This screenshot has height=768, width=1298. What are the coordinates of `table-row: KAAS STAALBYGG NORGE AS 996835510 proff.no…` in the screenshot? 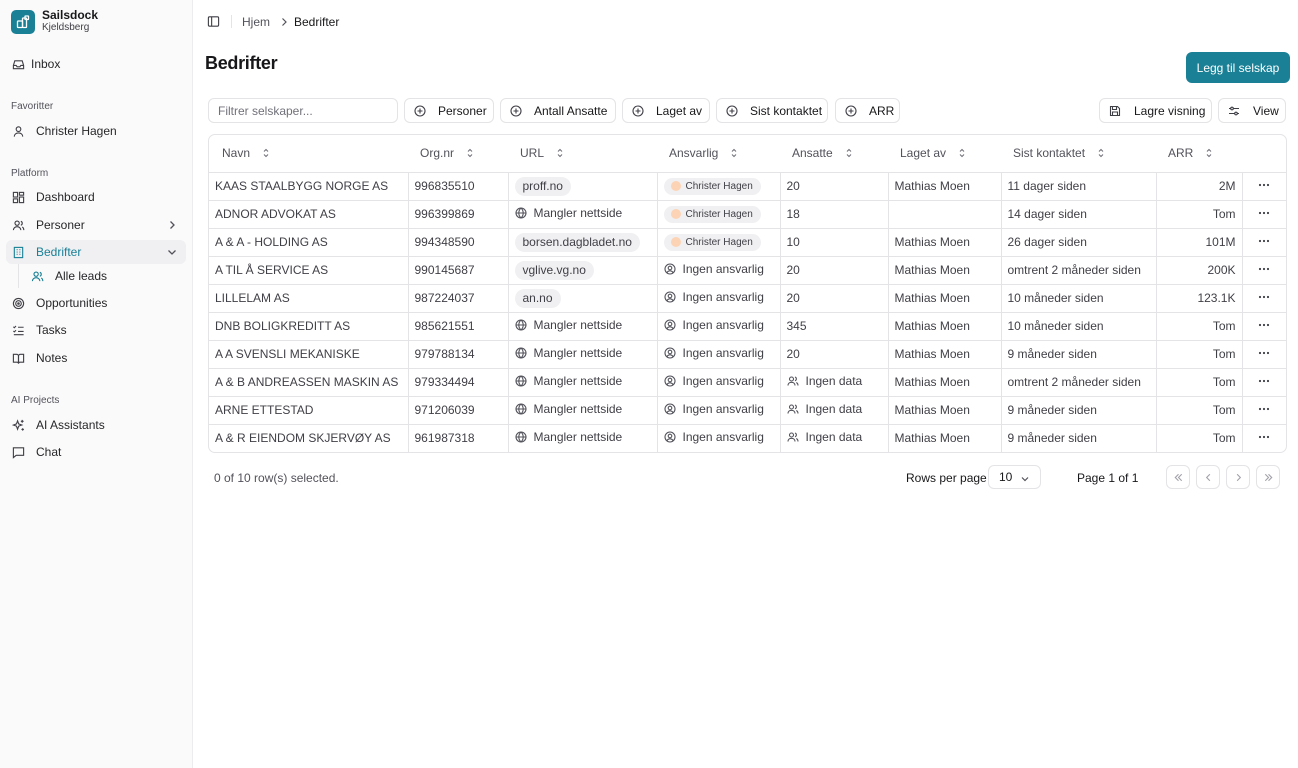 It's located at (747, 186).